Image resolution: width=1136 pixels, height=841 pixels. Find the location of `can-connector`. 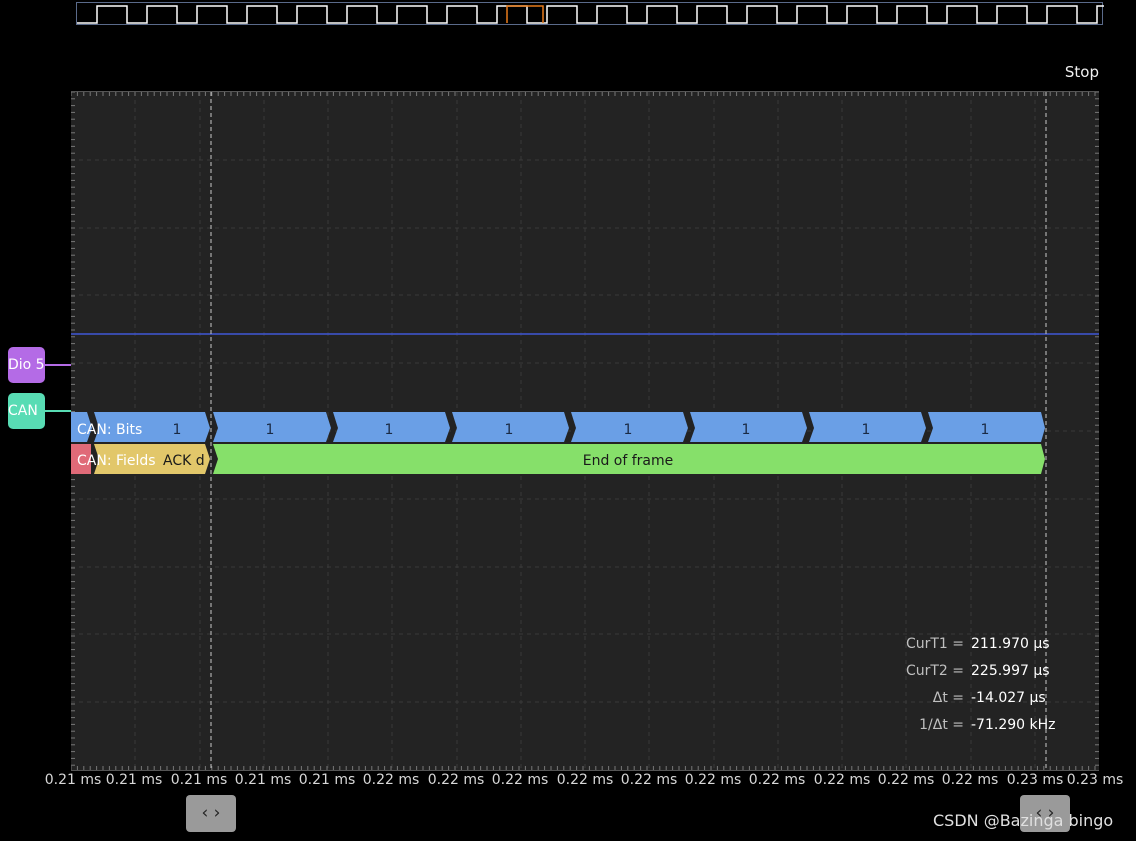

can-connector is located at coordinates (58, 411).